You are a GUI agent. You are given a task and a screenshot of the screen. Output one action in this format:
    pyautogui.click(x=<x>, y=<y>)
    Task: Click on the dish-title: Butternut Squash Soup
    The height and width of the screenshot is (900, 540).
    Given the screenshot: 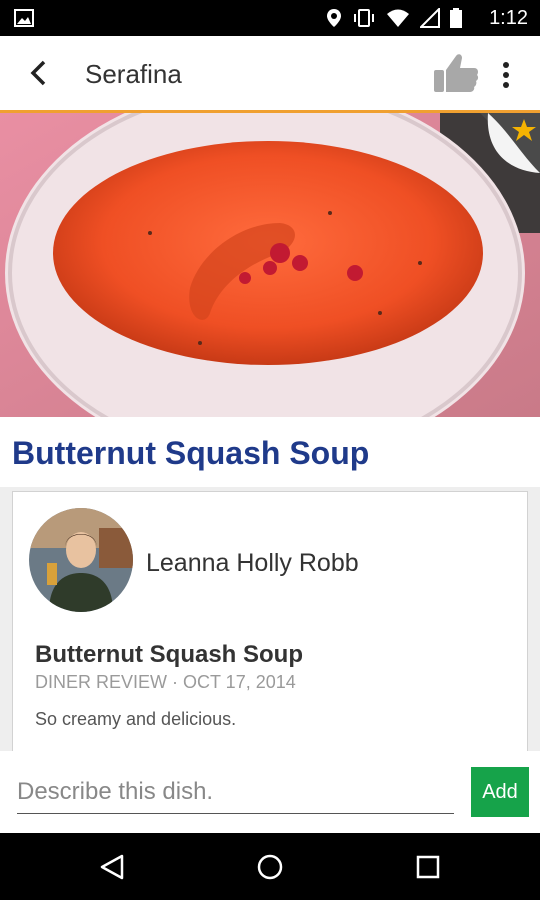 What is the action you would take?
    pyautogui.click(x=191, y=453)
    